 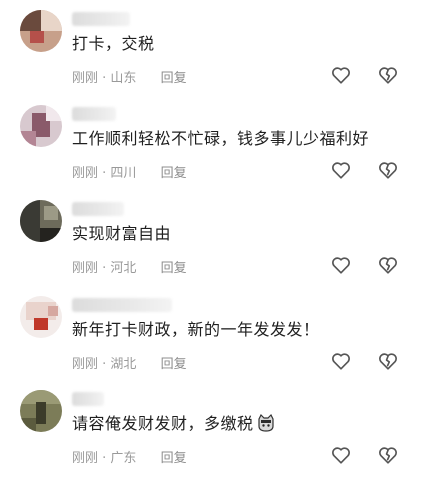 What do you see at coordinates (123, 268) in the screenshot?
I see `location: 河北` at bounding box center [123, 268].